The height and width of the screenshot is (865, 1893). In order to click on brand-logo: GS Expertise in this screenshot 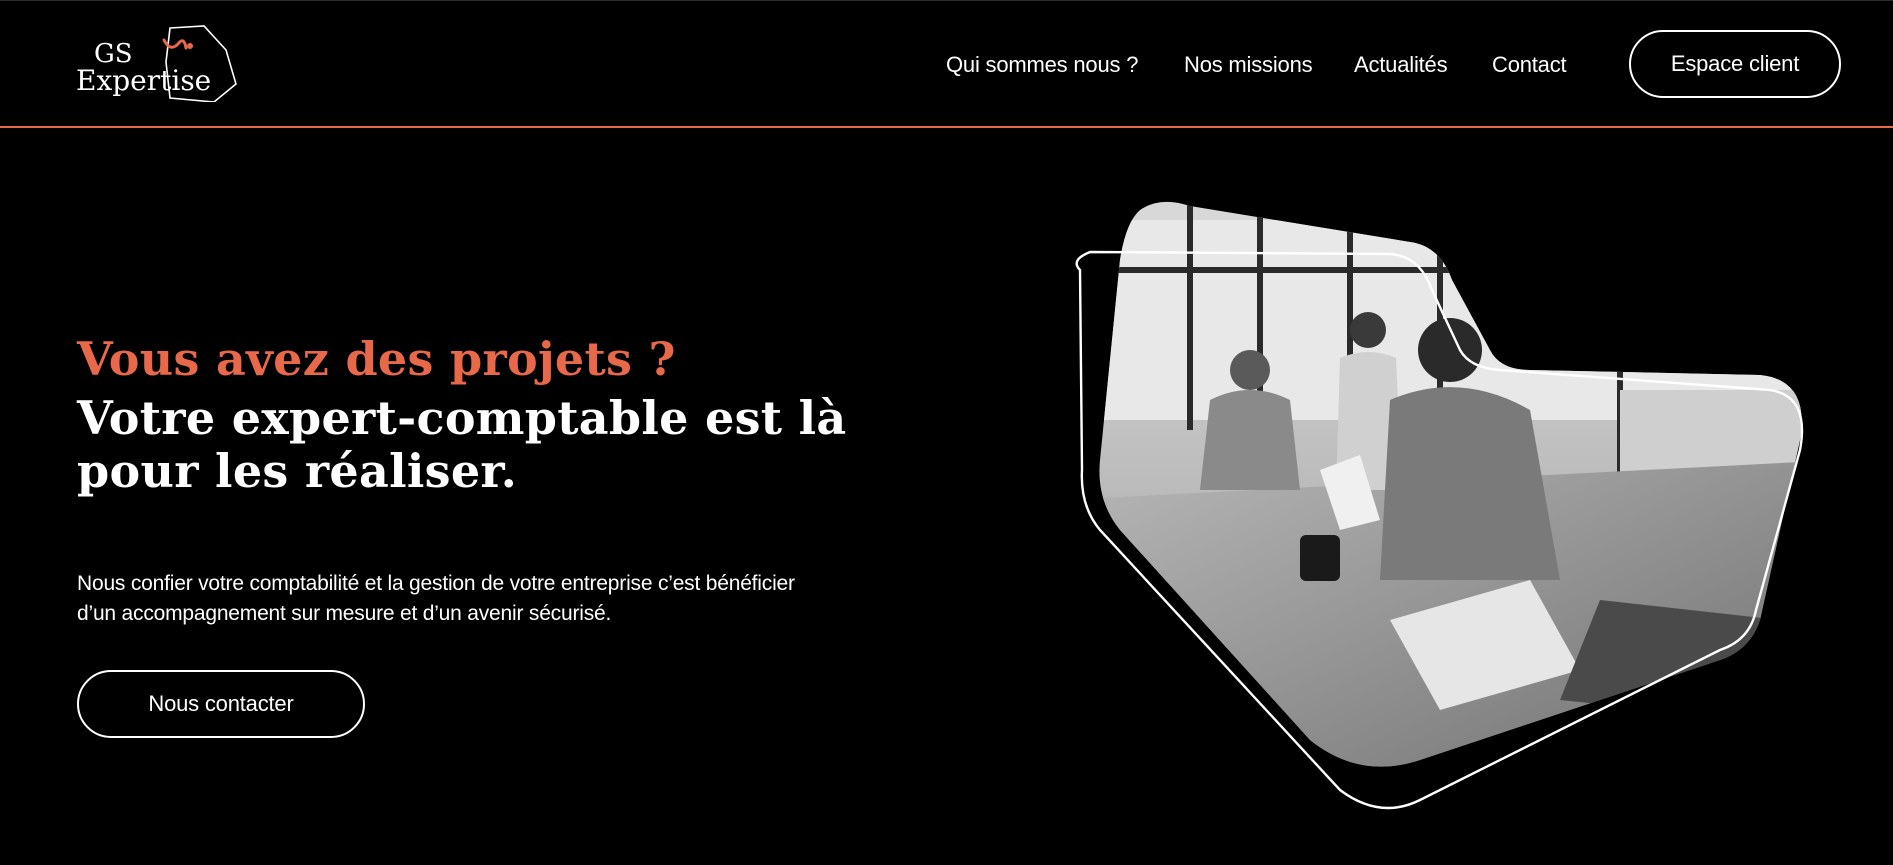, I will do `click(158, 62)`.